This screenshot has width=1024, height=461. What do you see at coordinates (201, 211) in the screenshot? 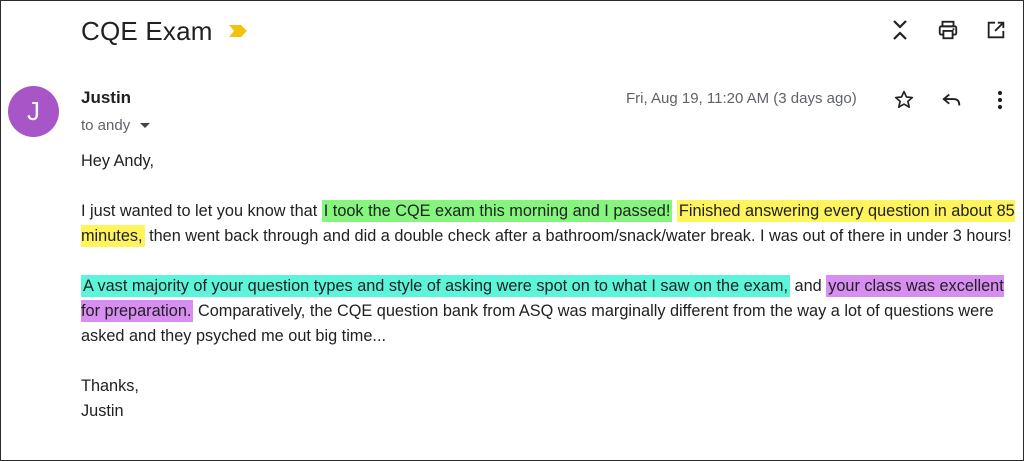
I see `p1-text-a: I just wanted to let you know that` at bounding box center [201, 211].